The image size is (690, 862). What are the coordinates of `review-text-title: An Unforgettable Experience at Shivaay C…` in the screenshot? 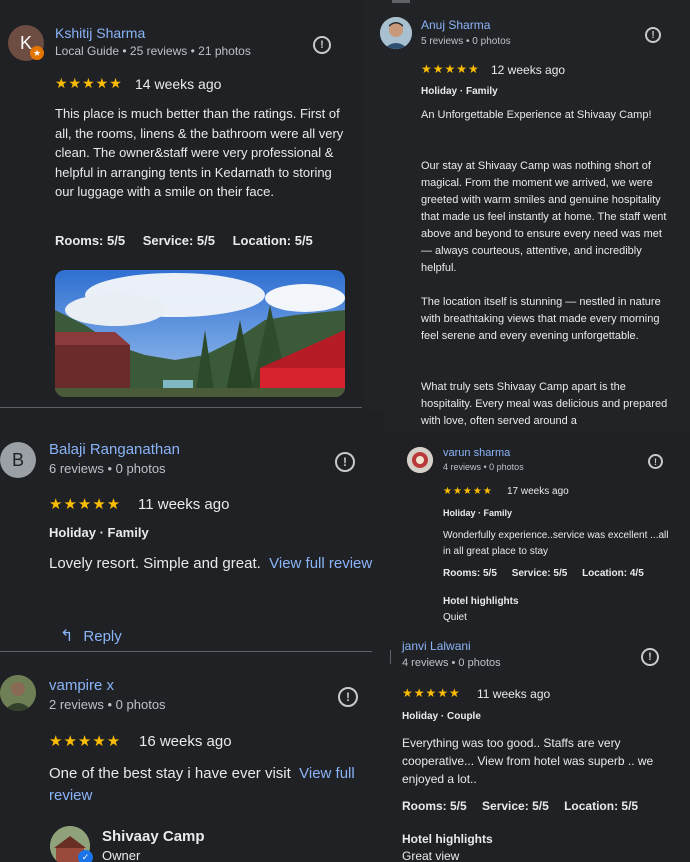 It's located at (536, 115).